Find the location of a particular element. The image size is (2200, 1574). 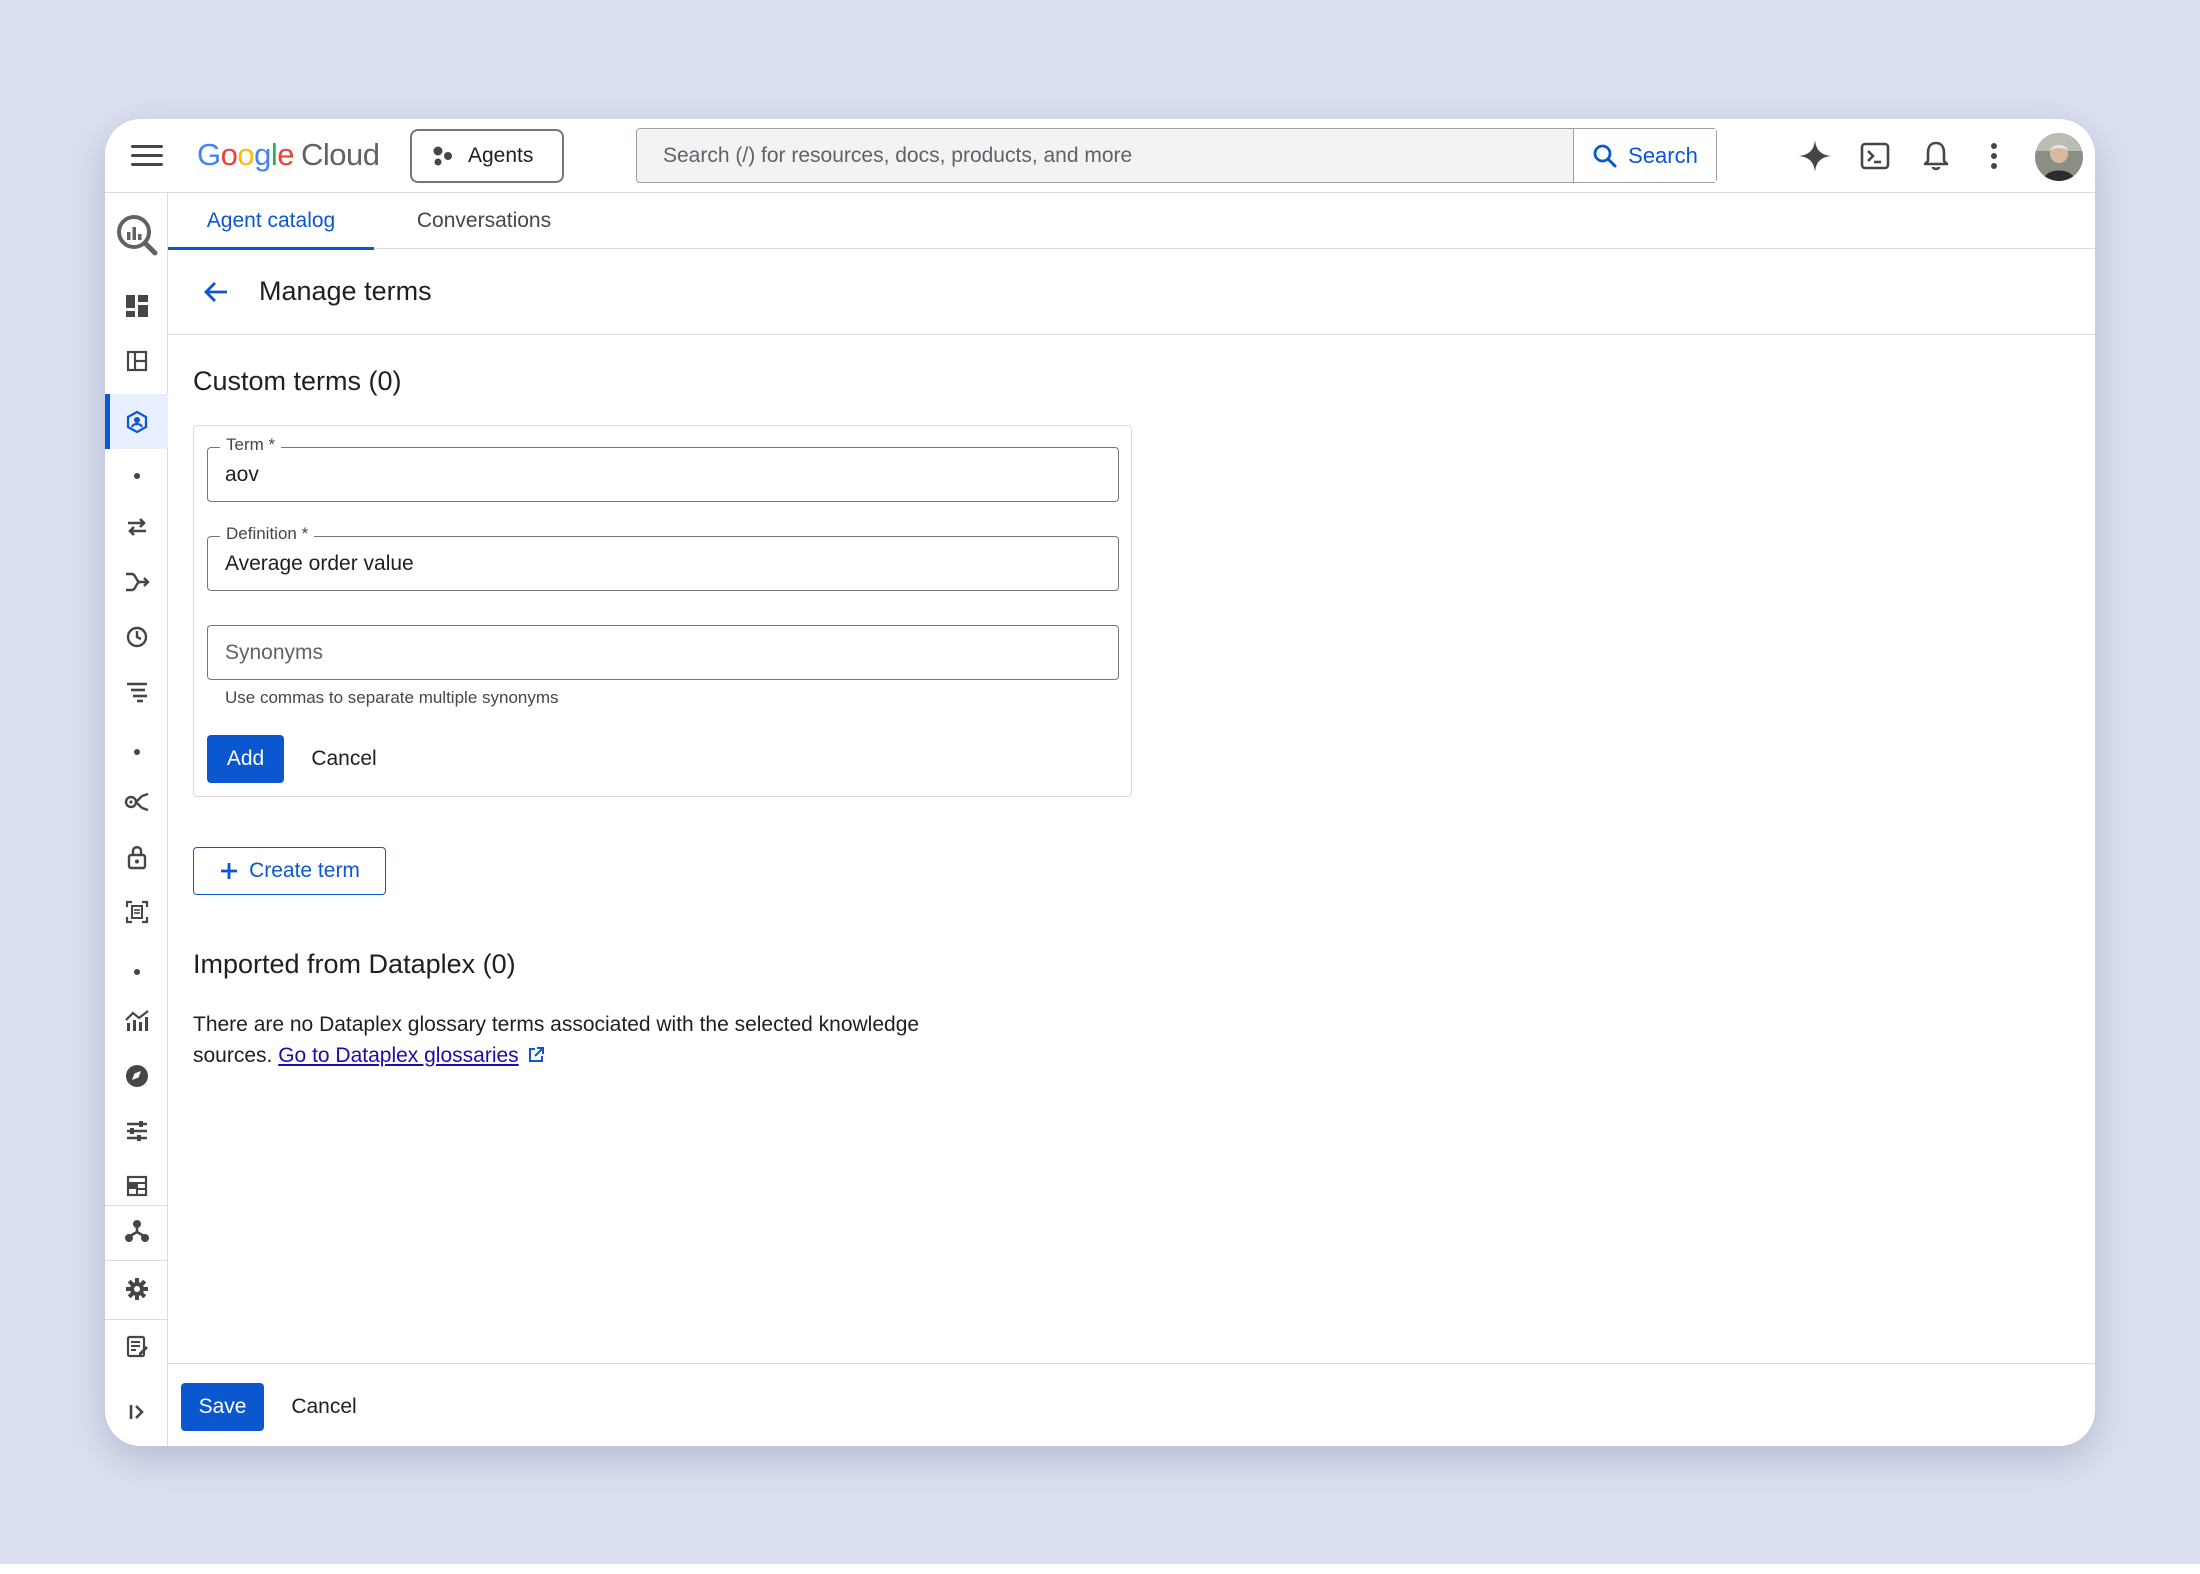

tab-bar: Agent catalog Conversations is located at coordinates (1131, 221).